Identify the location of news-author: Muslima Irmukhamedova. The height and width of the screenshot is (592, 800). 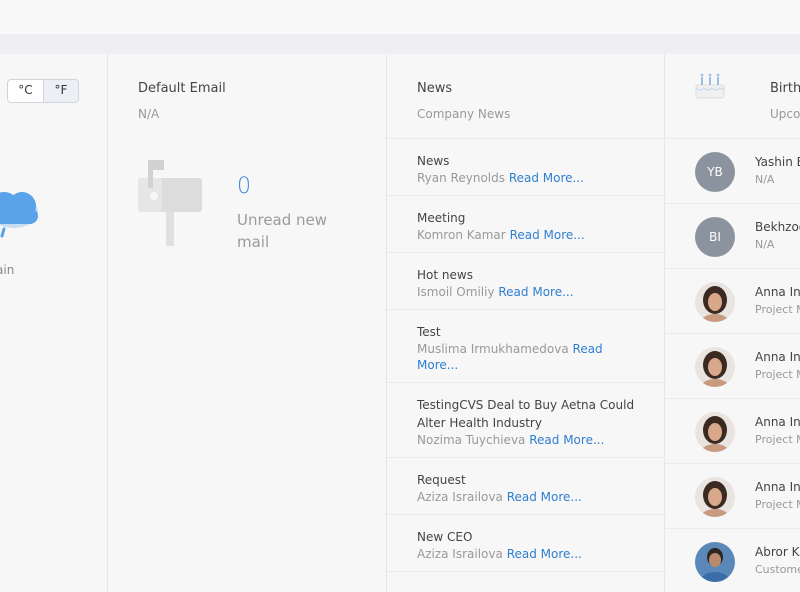
(493, 349).